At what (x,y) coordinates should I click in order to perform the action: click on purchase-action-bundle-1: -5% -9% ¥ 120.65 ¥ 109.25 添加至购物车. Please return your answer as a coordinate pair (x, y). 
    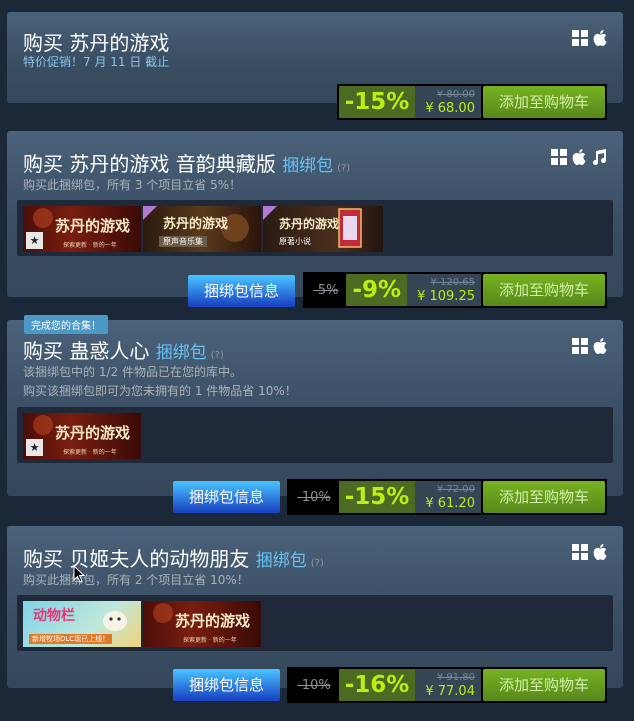
    Looking at the image, I should click on (455, 290).